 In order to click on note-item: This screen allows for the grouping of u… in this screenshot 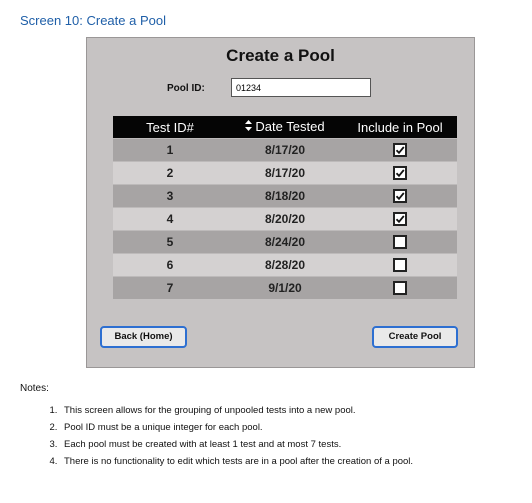, I will do `click(295, 410)`.